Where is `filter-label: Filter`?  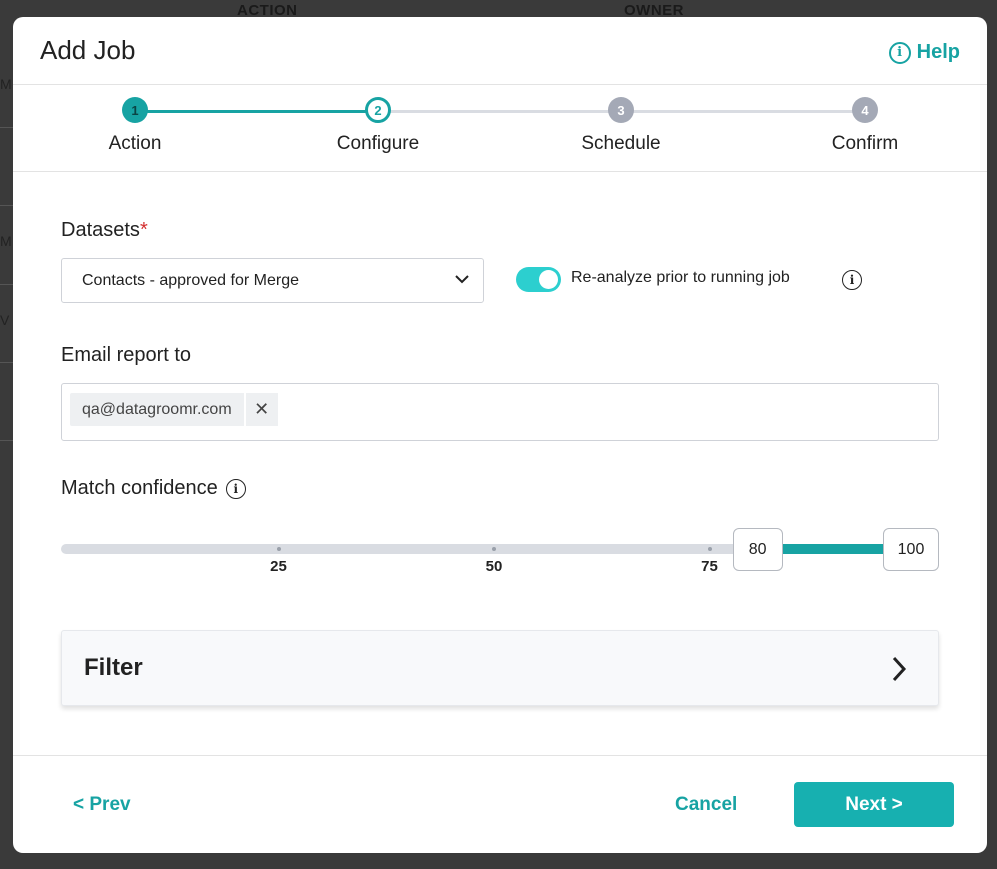 filter-label: Filter is located at coordinates (113, 667).